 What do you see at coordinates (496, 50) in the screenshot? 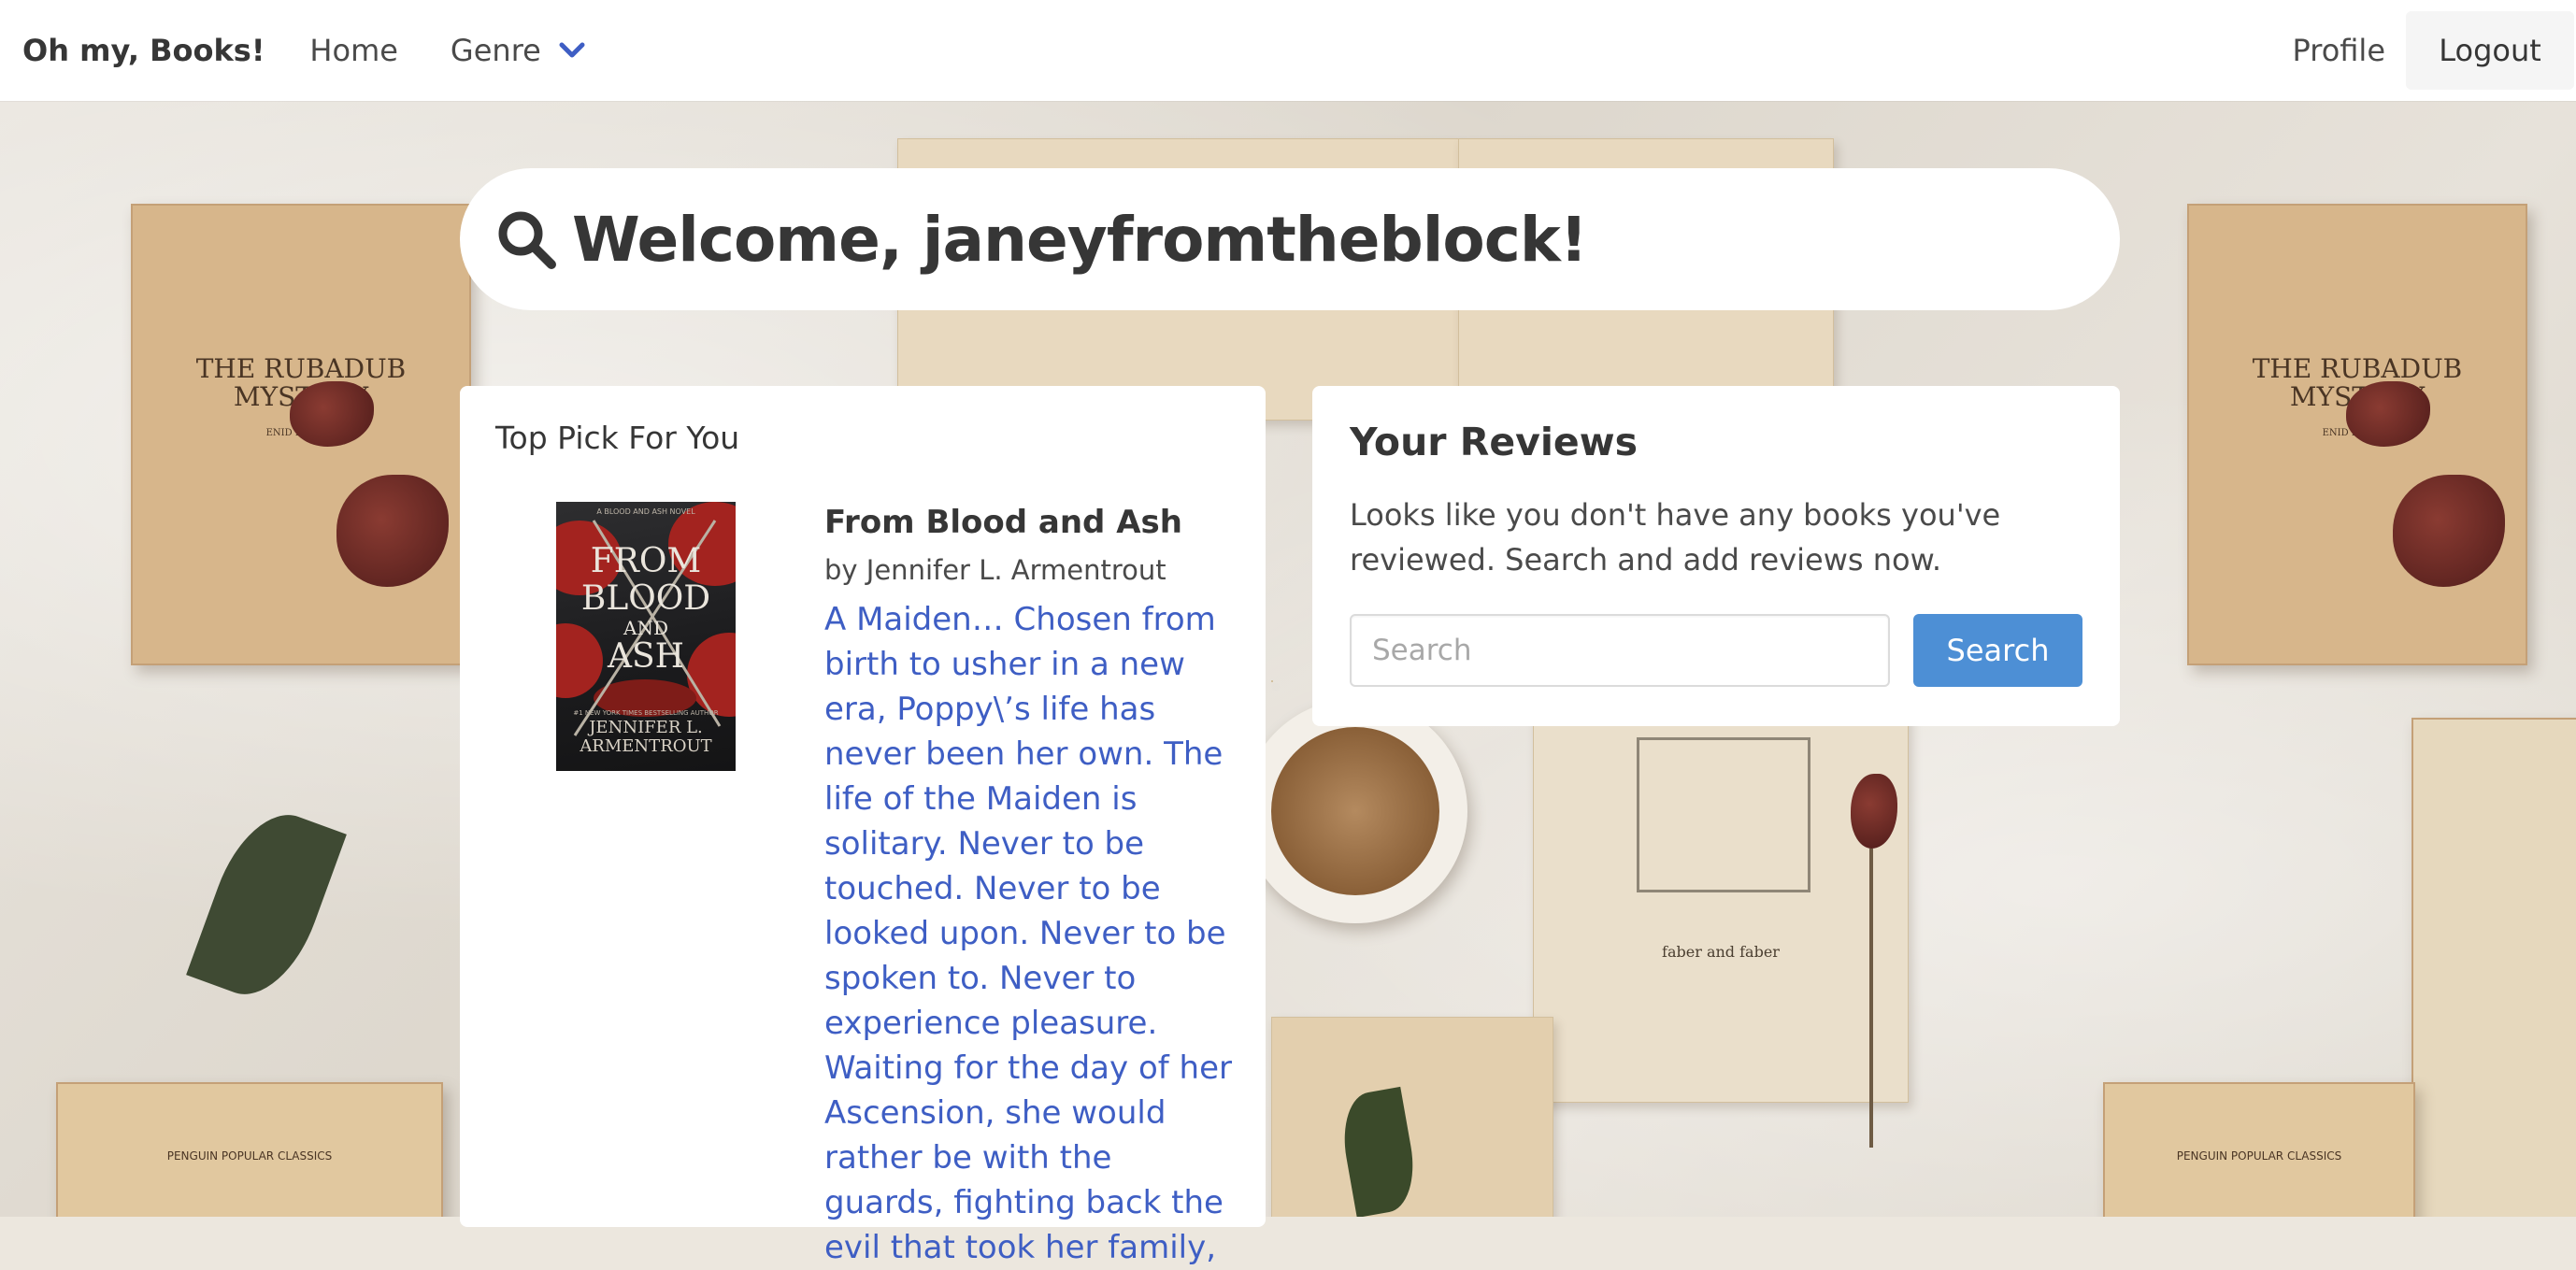
I see `nav-genre-label: Genre` at bounding box center [496, 50].